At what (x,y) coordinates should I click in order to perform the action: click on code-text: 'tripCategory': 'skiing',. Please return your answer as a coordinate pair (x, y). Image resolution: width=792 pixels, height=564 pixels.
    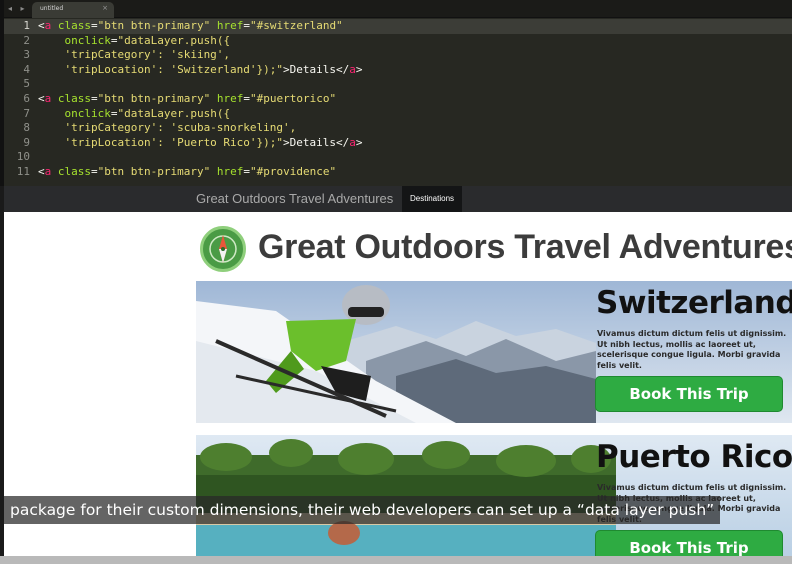
    Looking at the image, I should click on (134, 55).